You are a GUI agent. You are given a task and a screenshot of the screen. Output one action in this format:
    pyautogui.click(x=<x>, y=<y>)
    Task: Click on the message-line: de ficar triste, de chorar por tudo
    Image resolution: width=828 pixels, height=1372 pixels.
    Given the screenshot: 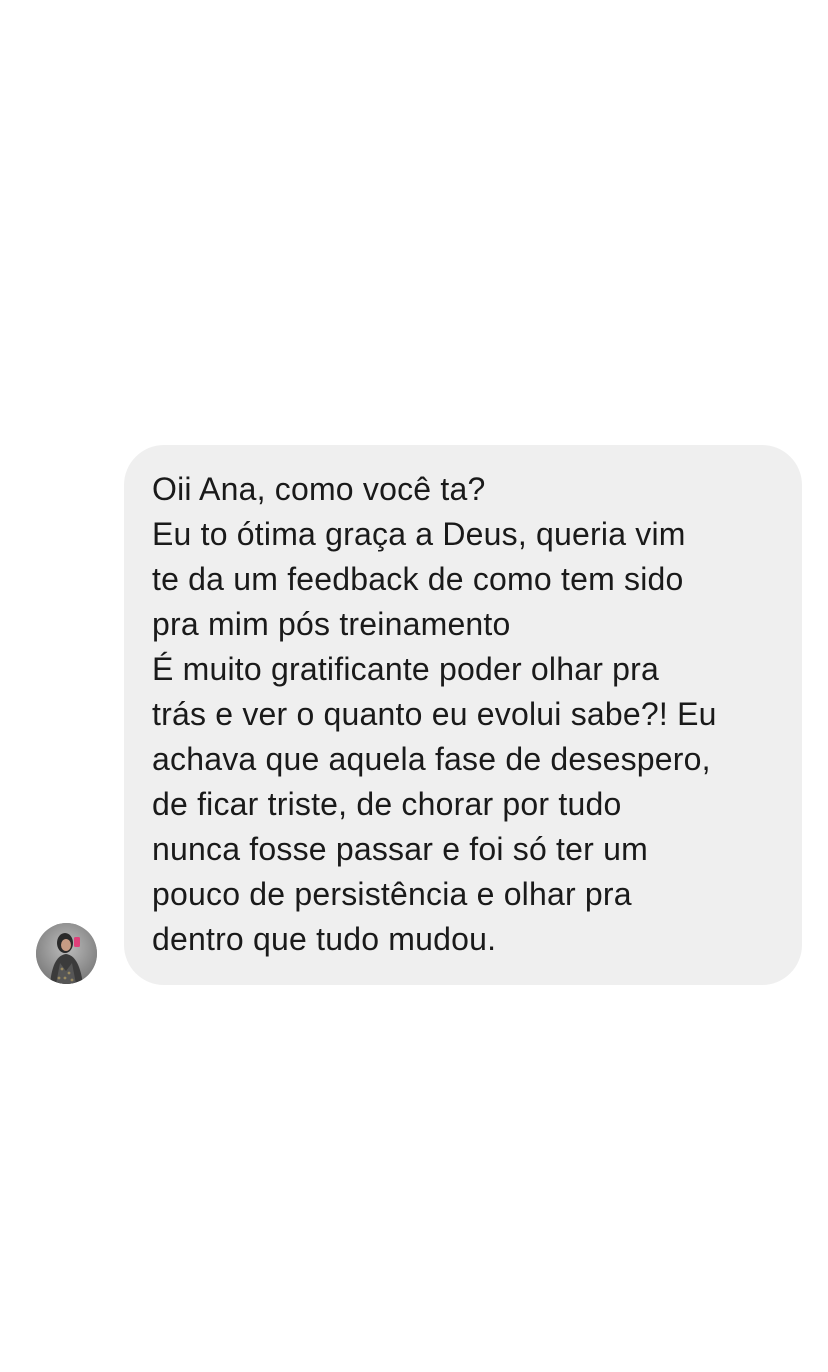 What is the action you would take?
    pyautogui.click(x=387, y=804)
    